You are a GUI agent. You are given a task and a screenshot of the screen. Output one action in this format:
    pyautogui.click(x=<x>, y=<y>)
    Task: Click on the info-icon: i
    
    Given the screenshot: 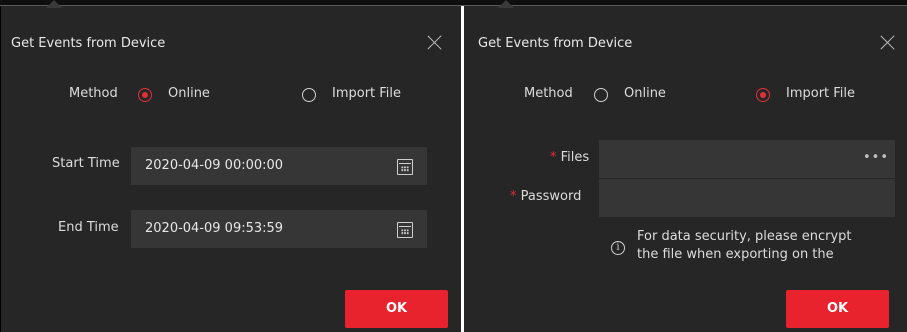 What is the action you would take?
    pyautogui.click(x=618, y=248)
    